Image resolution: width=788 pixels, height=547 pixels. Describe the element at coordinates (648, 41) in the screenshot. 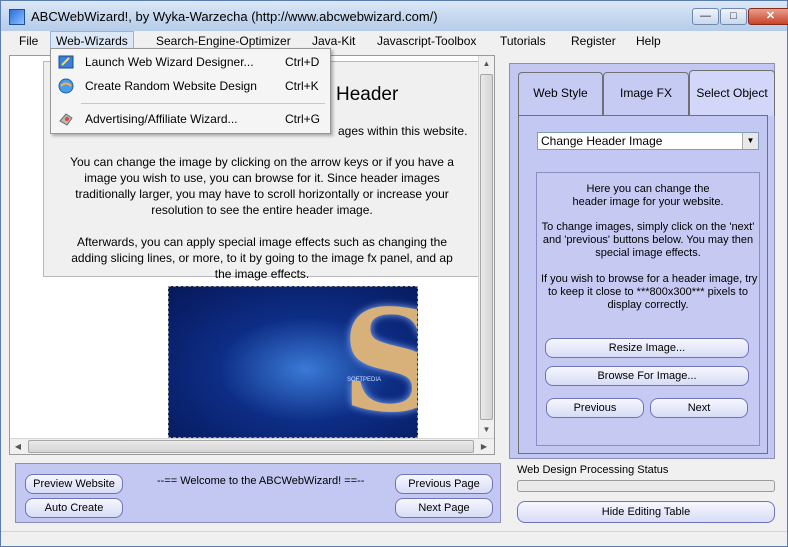

I see `menu-help: Help` at that location.